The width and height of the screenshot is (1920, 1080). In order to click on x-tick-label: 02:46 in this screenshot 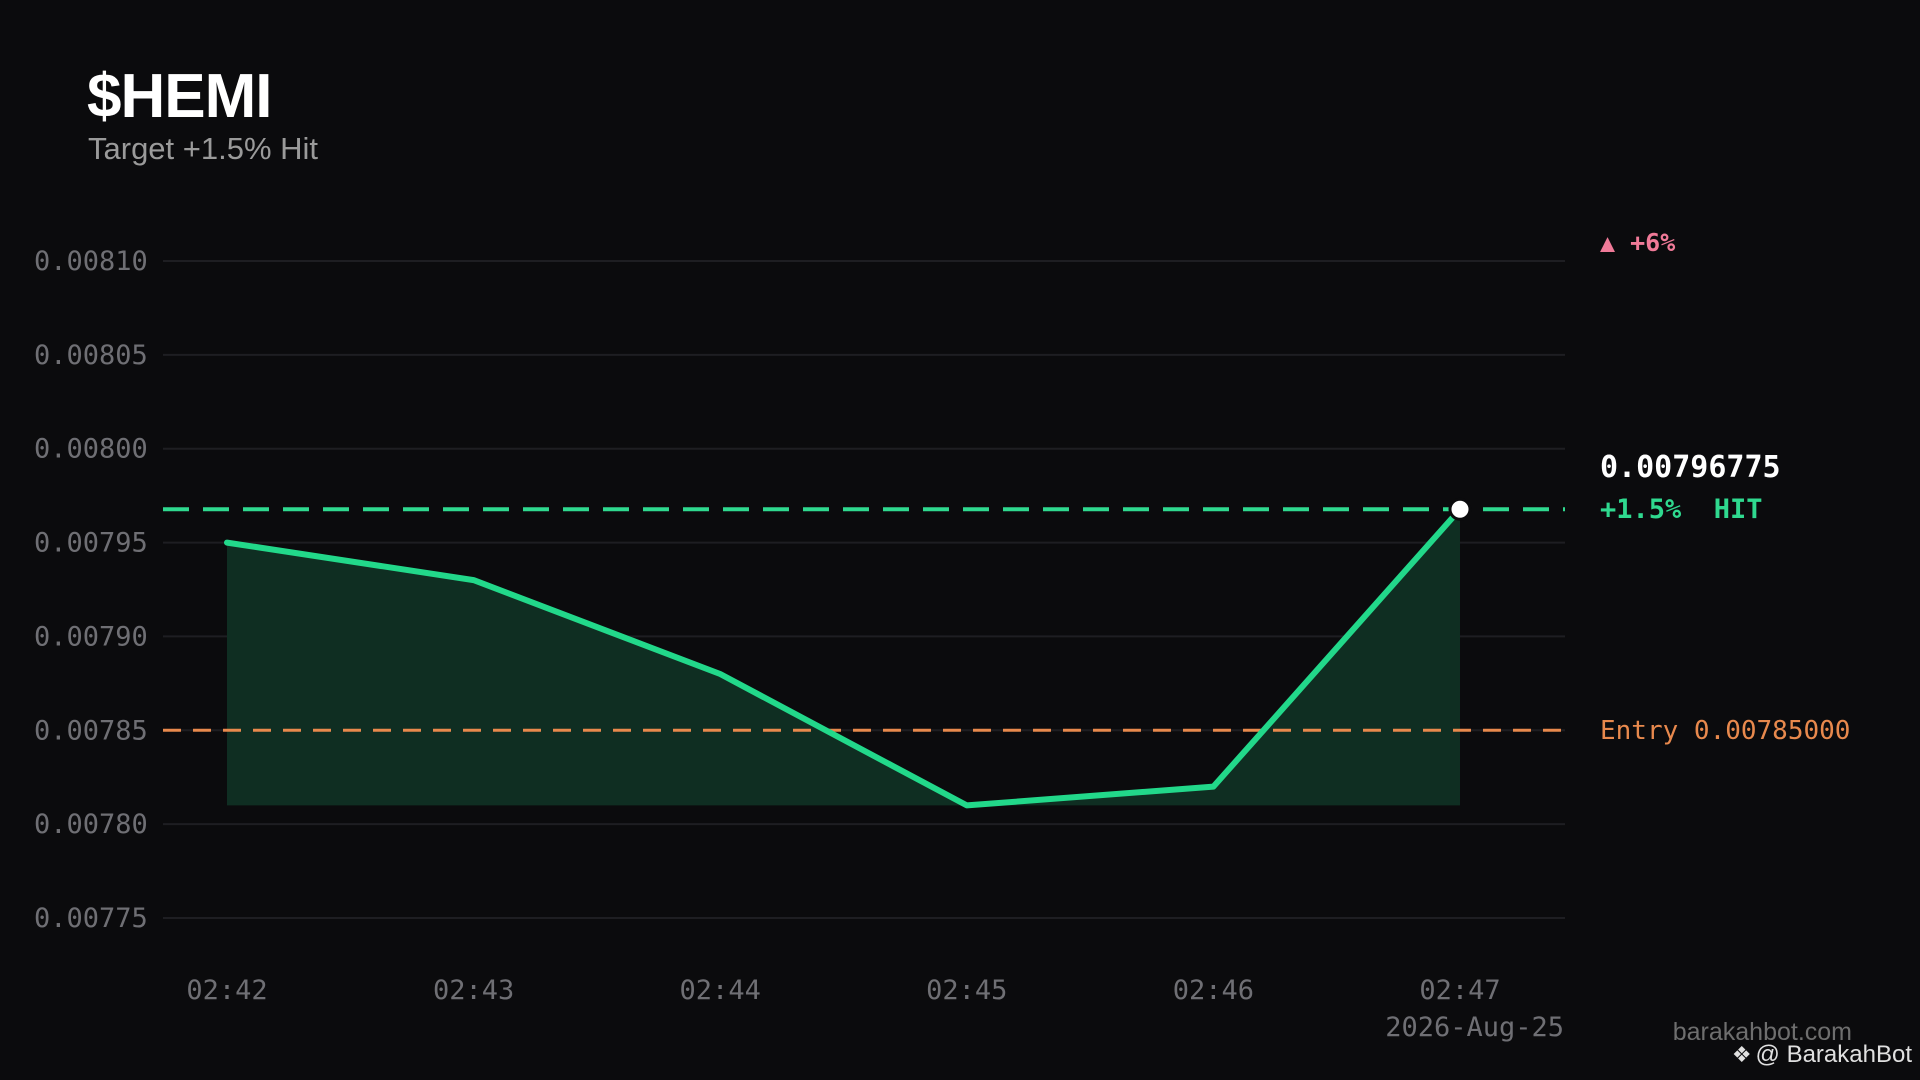, I will do `click(1213, 990)`.